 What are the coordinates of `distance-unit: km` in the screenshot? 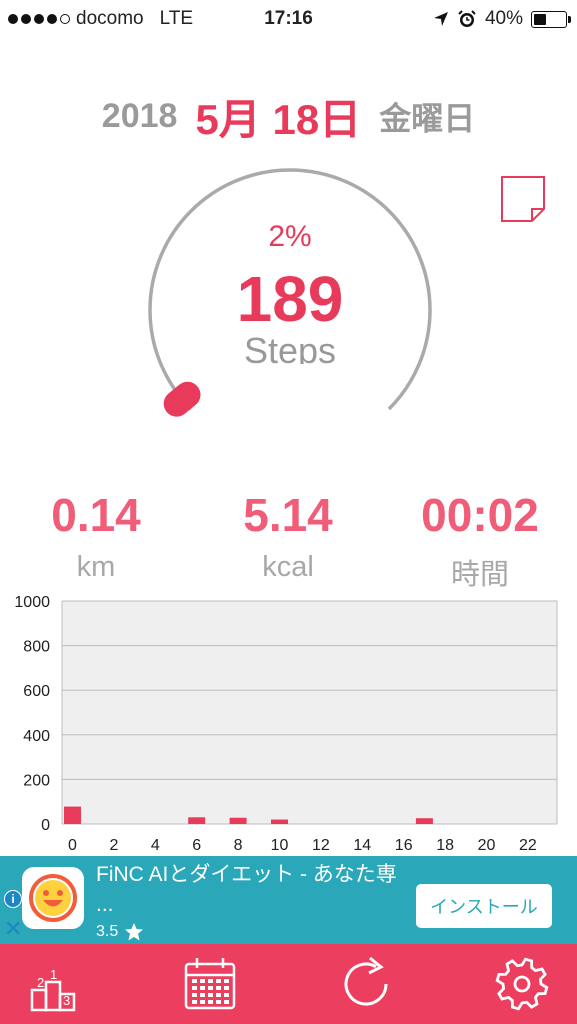 It's located at (96, 567).